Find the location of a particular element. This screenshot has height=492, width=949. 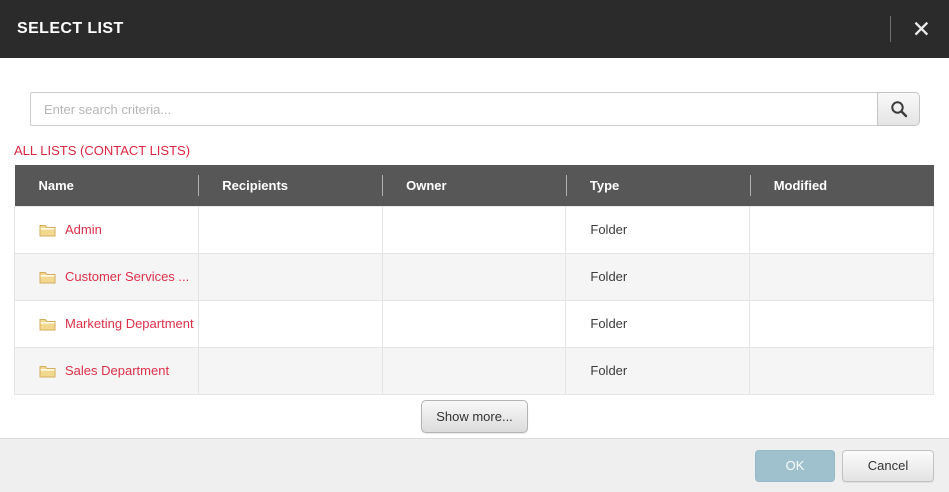

dialog-header-actions: ✕ is located at coordinates (912, 29).